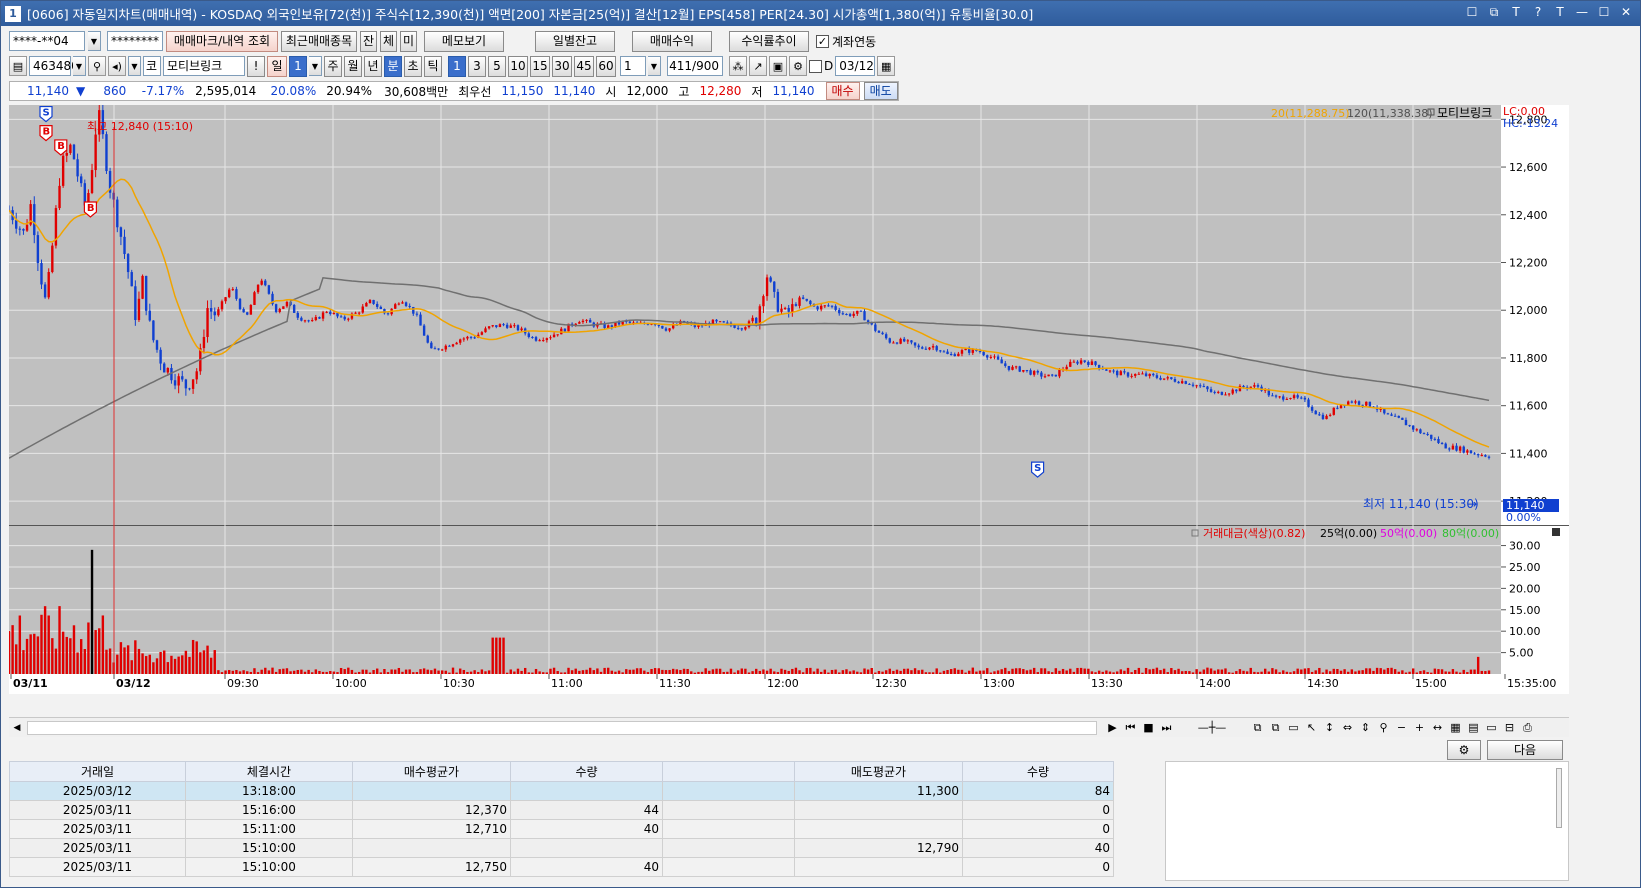 The height and width of the screenshot is (888, 1641). What do you see at coordinates (878, 771) in the screenshot?
I see `col-sell-avg: 매도평균가` at bounding box center [878, 771].